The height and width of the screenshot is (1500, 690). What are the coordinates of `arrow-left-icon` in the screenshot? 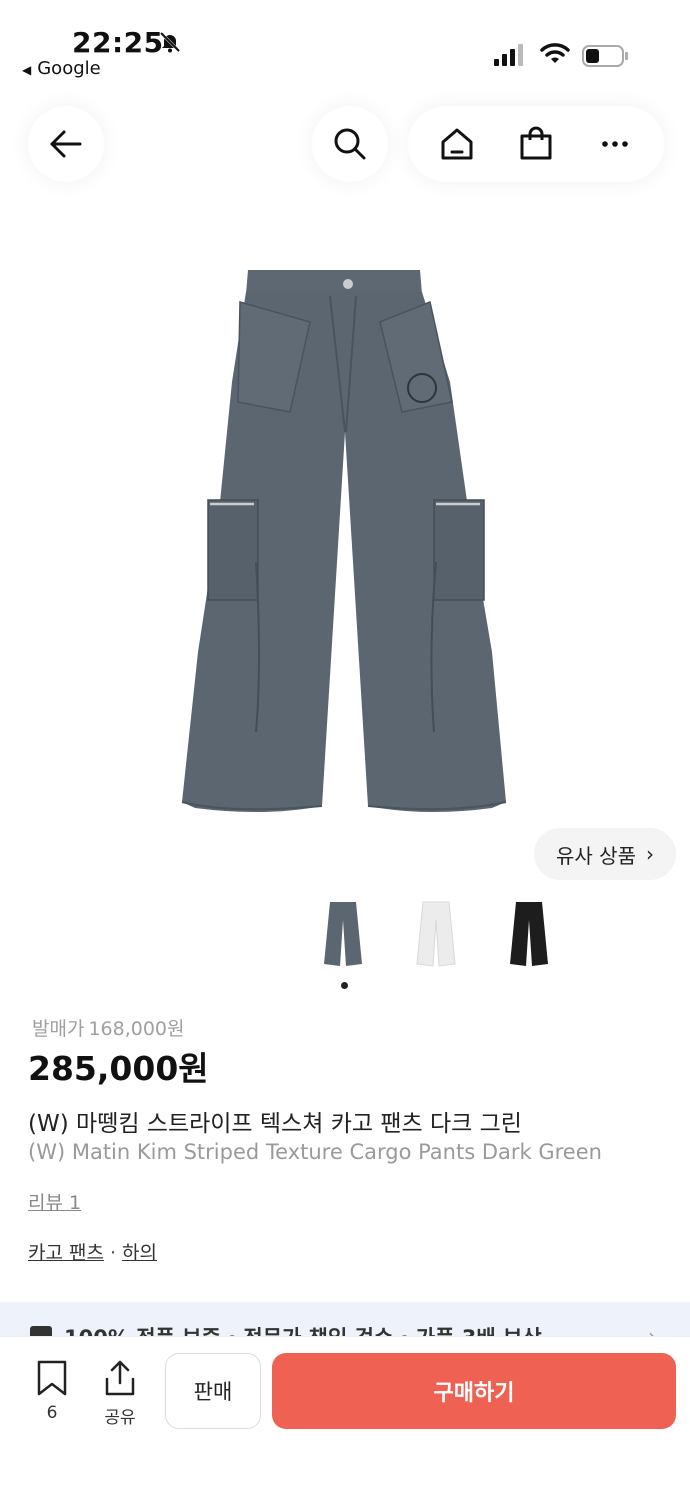 It's located at (66, 144).